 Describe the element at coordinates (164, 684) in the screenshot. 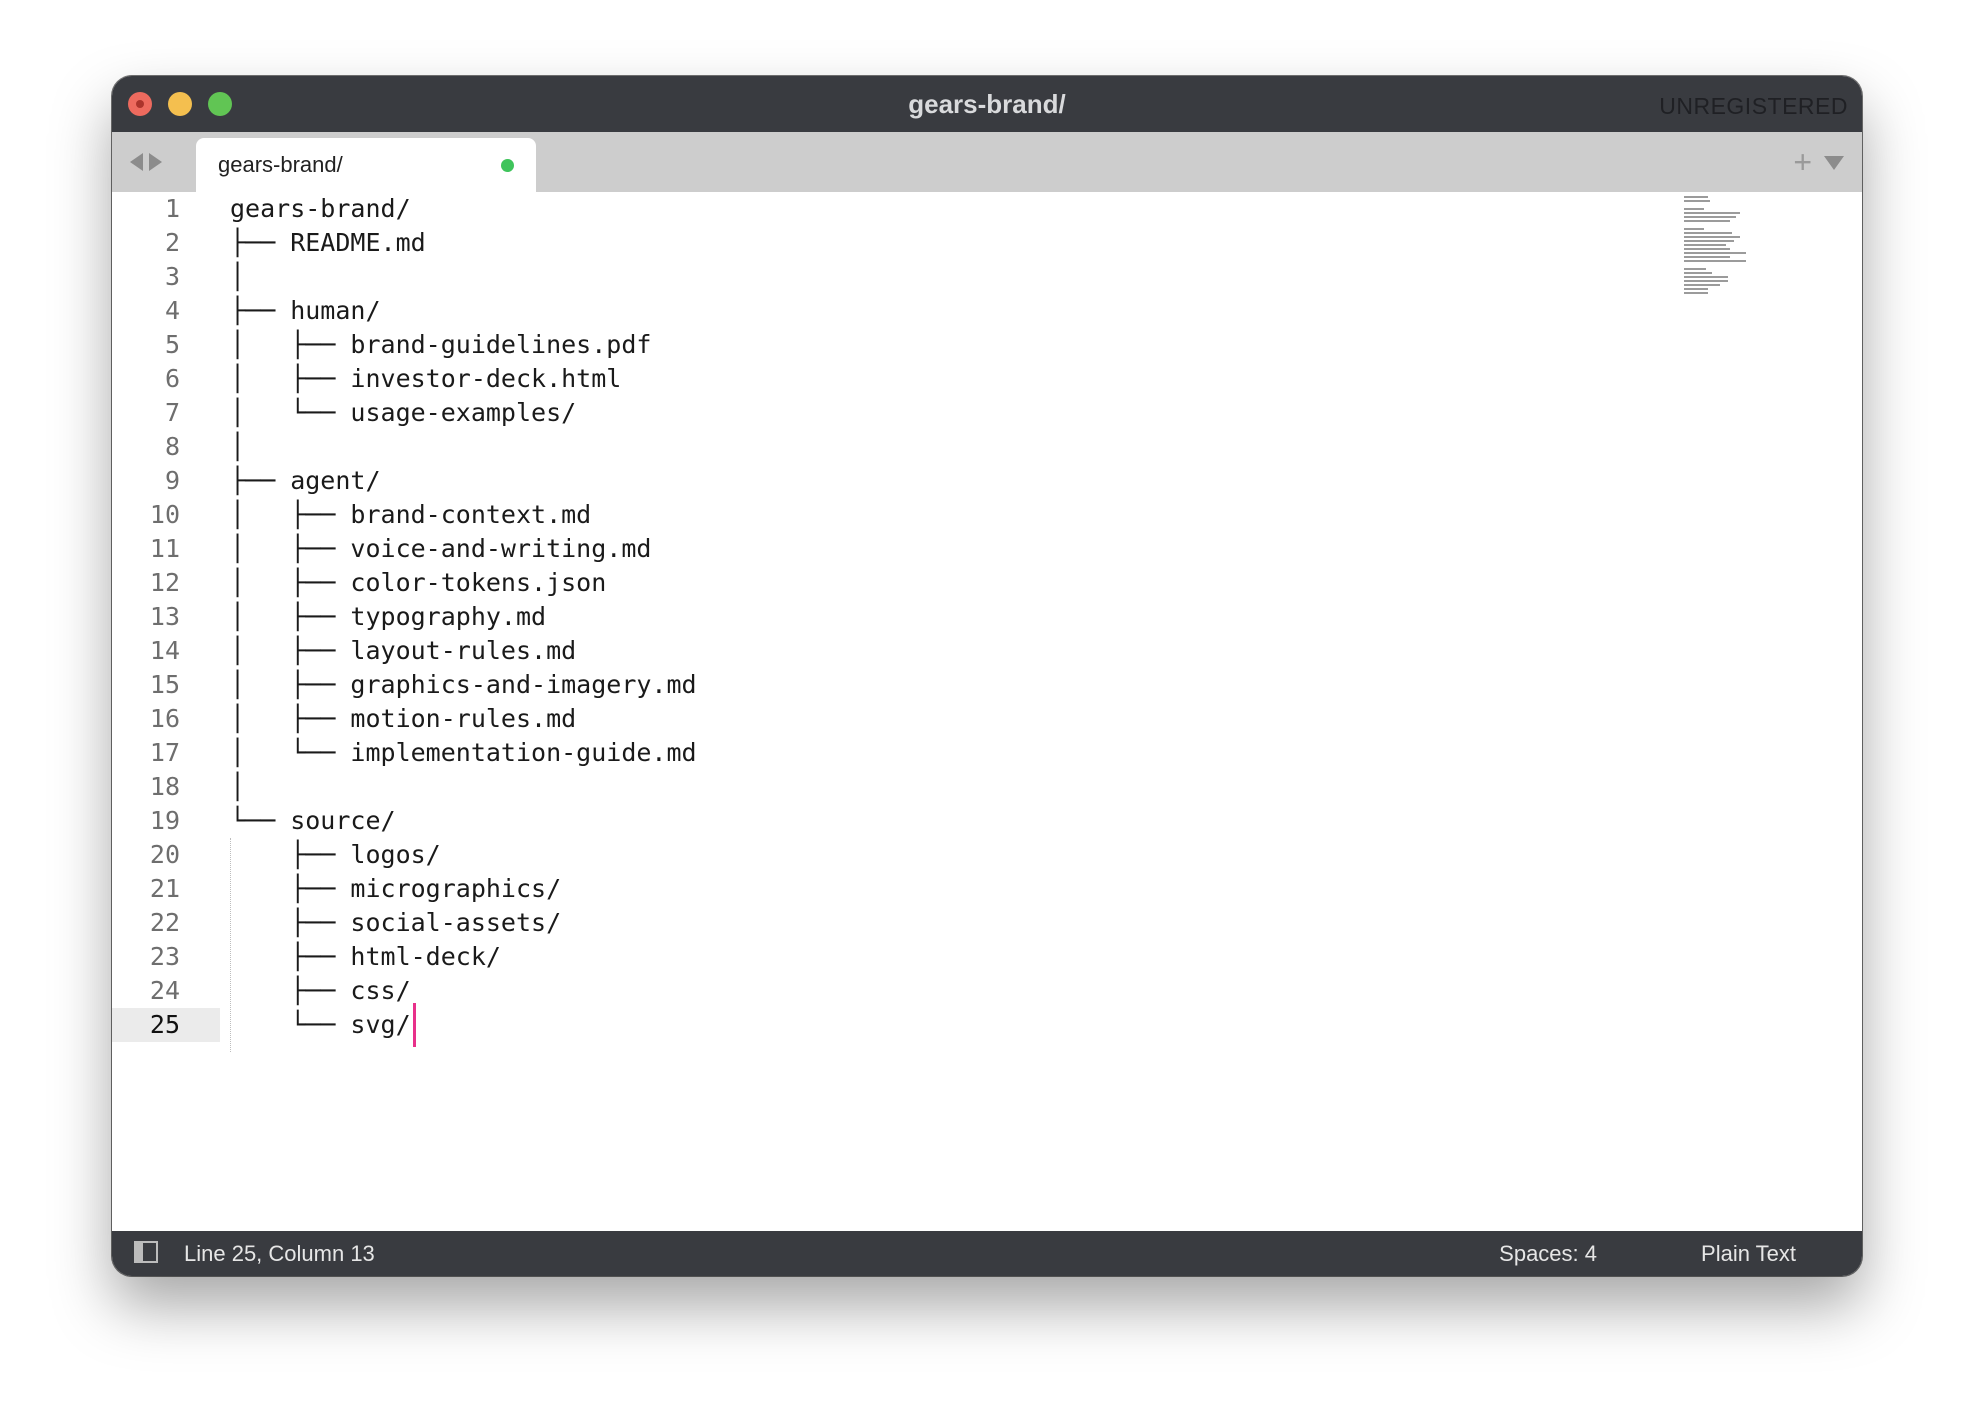

I see `line-number: 15` at that location.